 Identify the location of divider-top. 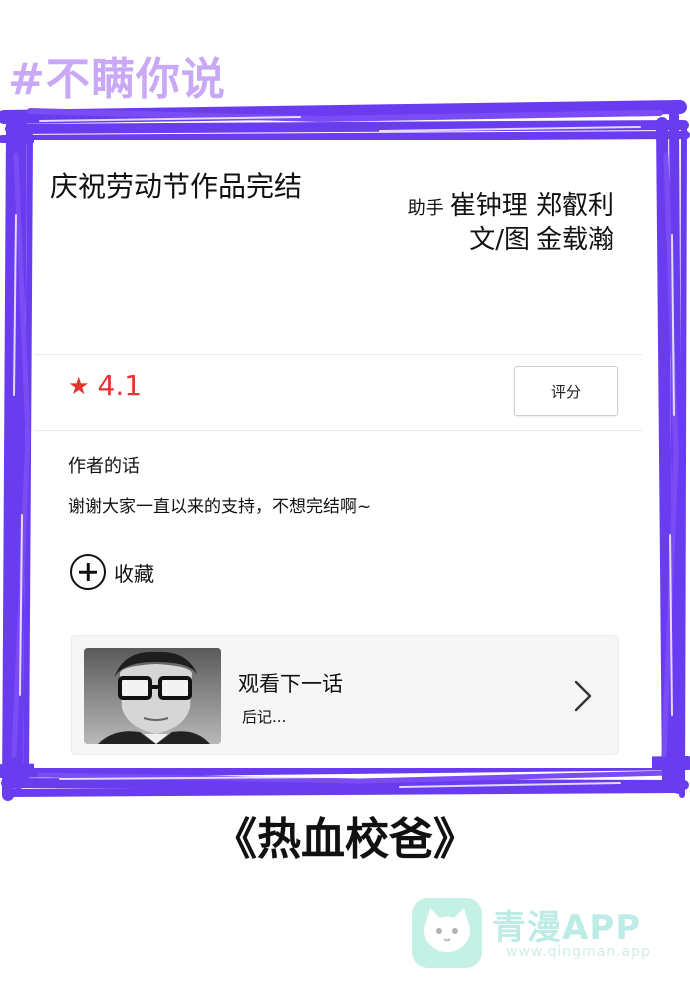
(338, 354).